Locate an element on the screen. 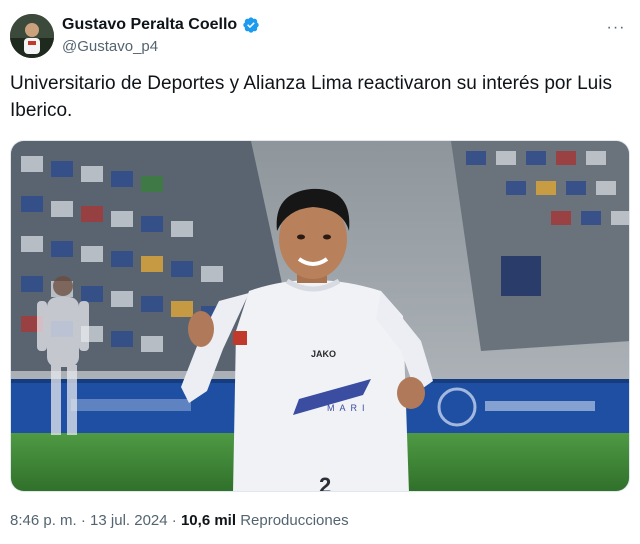 The width and height of the screenshot is (640, 544). user-handle: @Gustavo_p4 is located at coordinates (110, 46).